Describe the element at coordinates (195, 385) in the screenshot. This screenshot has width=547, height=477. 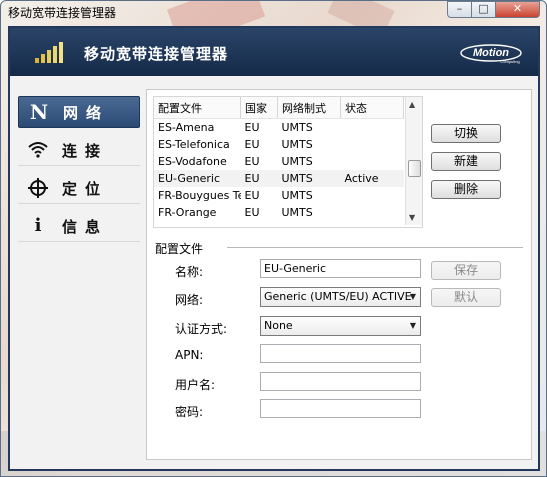
I see `username-label: 用户名:` at that location.